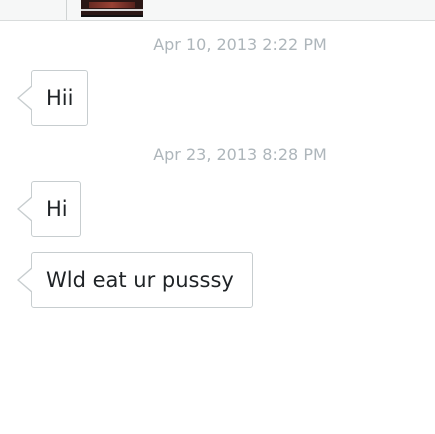  Describe the element at coordinates (66, 10) in the screenshot. I see `top-bar-divider` at that location.